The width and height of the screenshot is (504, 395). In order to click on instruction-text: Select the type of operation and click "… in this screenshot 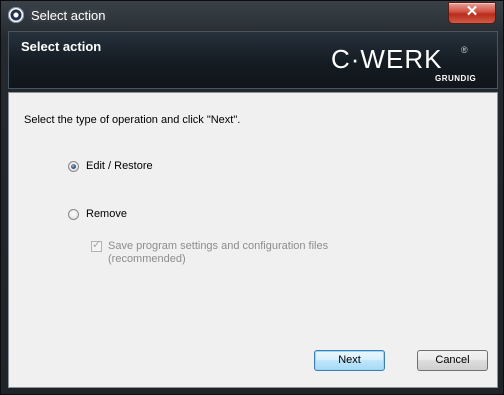, I will do `click(132, 120)`.